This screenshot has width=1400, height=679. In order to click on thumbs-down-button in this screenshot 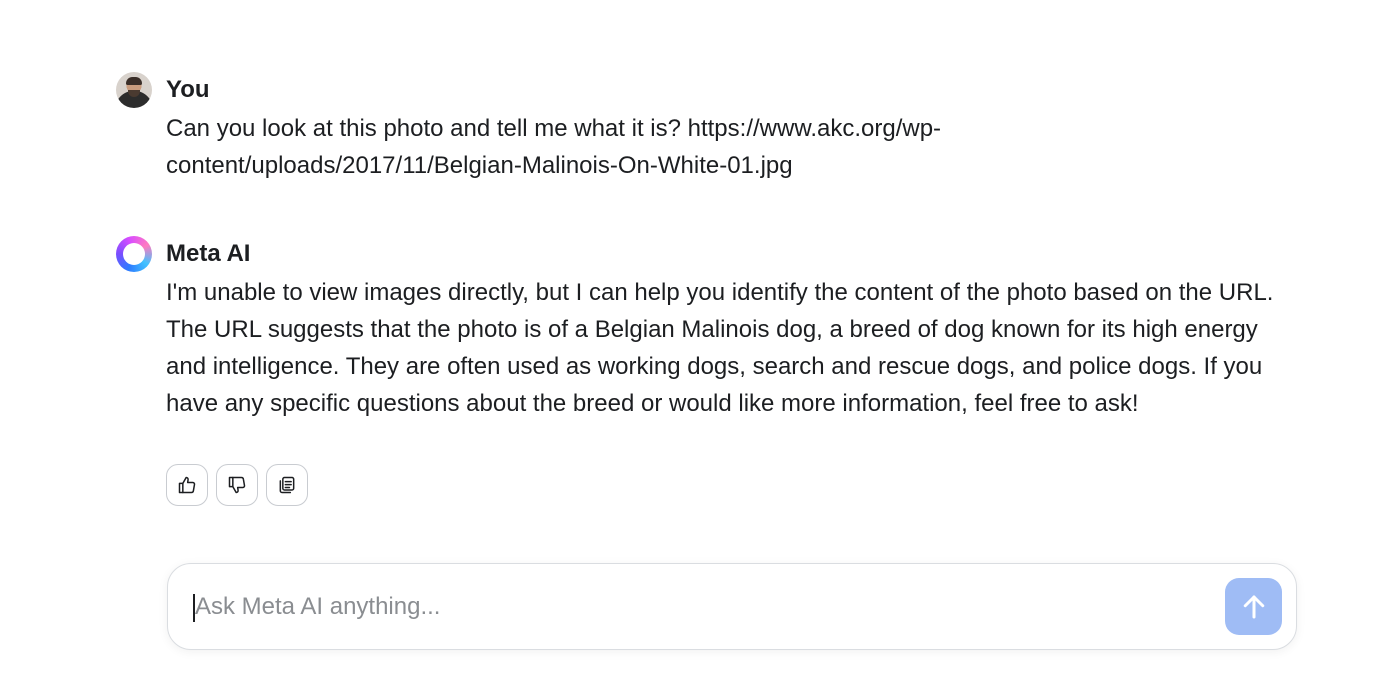, I will do `click(237, 485)`.